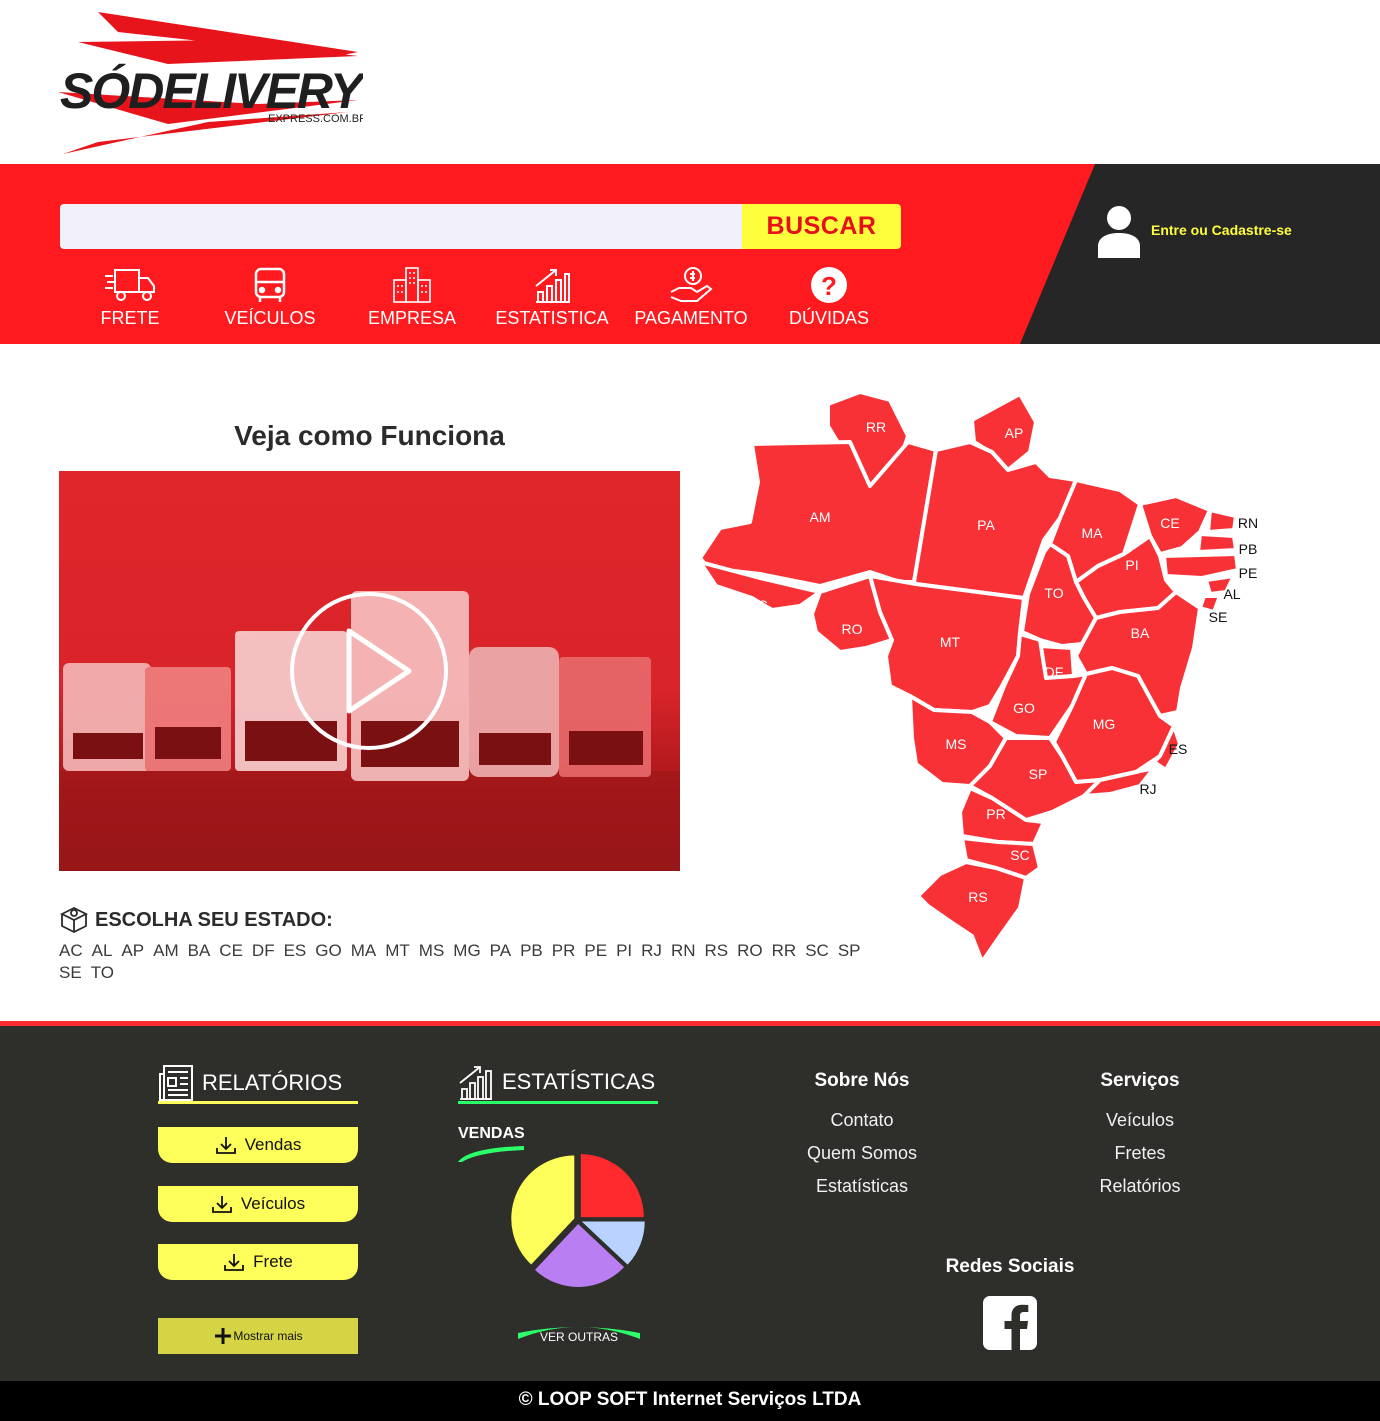 The height and width of the screenshot is (1421, 1380). Describe the element at coordinates (199, 951) in the screenshot. I see `state-link: BA` at that location.